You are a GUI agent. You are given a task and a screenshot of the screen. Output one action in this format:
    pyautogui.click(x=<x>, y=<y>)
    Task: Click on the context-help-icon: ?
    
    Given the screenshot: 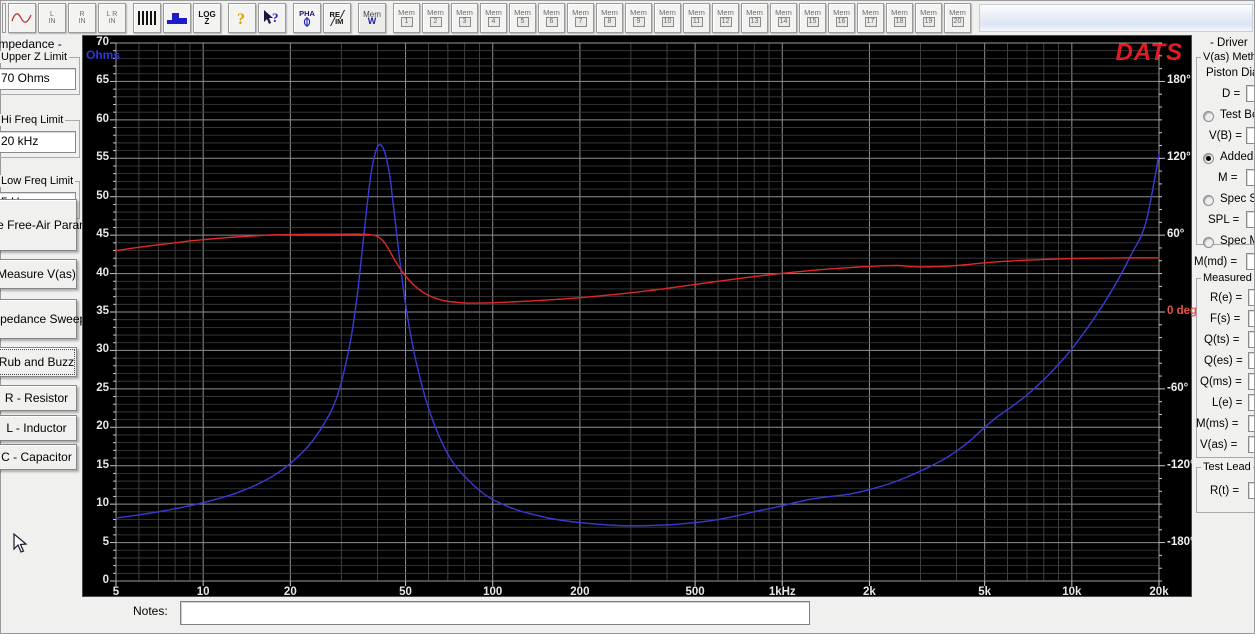 What is the action you would take?
    pyautogui.click(x=272, y=18)
    